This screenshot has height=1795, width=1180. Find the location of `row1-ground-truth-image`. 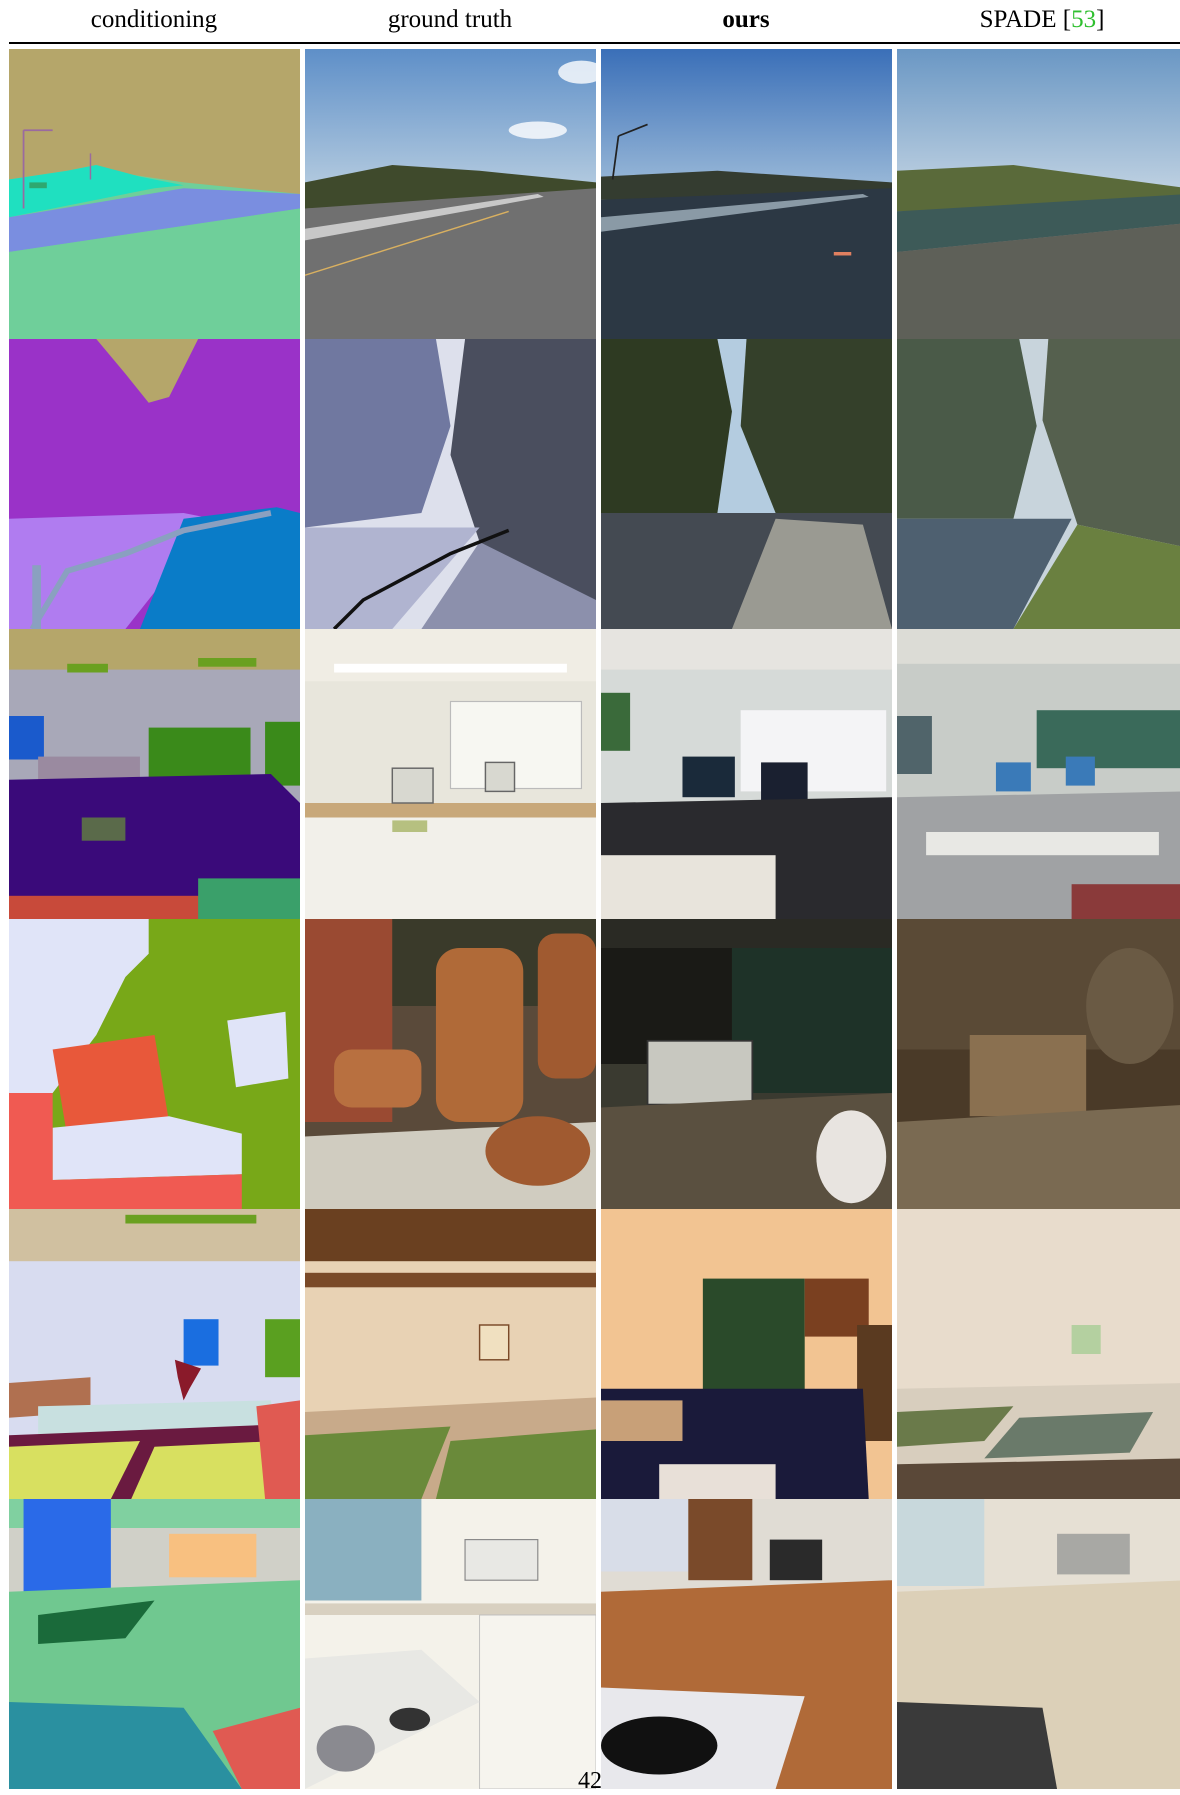

row1-ground-truth-image is located at coordinates (450, 194).